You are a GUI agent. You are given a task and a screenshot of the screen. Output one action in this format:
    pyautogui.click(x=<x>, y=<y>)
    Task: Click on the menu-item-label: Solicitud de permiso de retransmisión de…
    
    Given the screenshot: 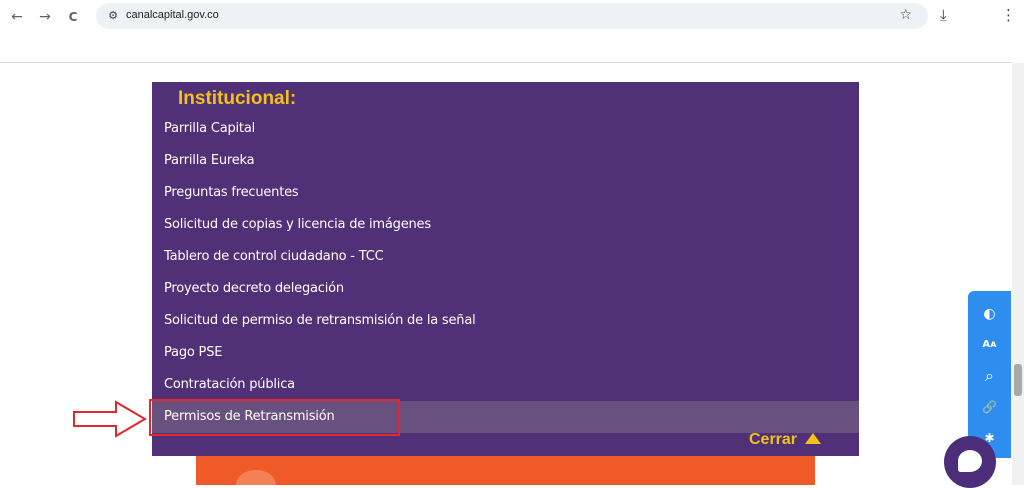 What is the action you would take?
    pyautogui.click(x=320, y=320)
    